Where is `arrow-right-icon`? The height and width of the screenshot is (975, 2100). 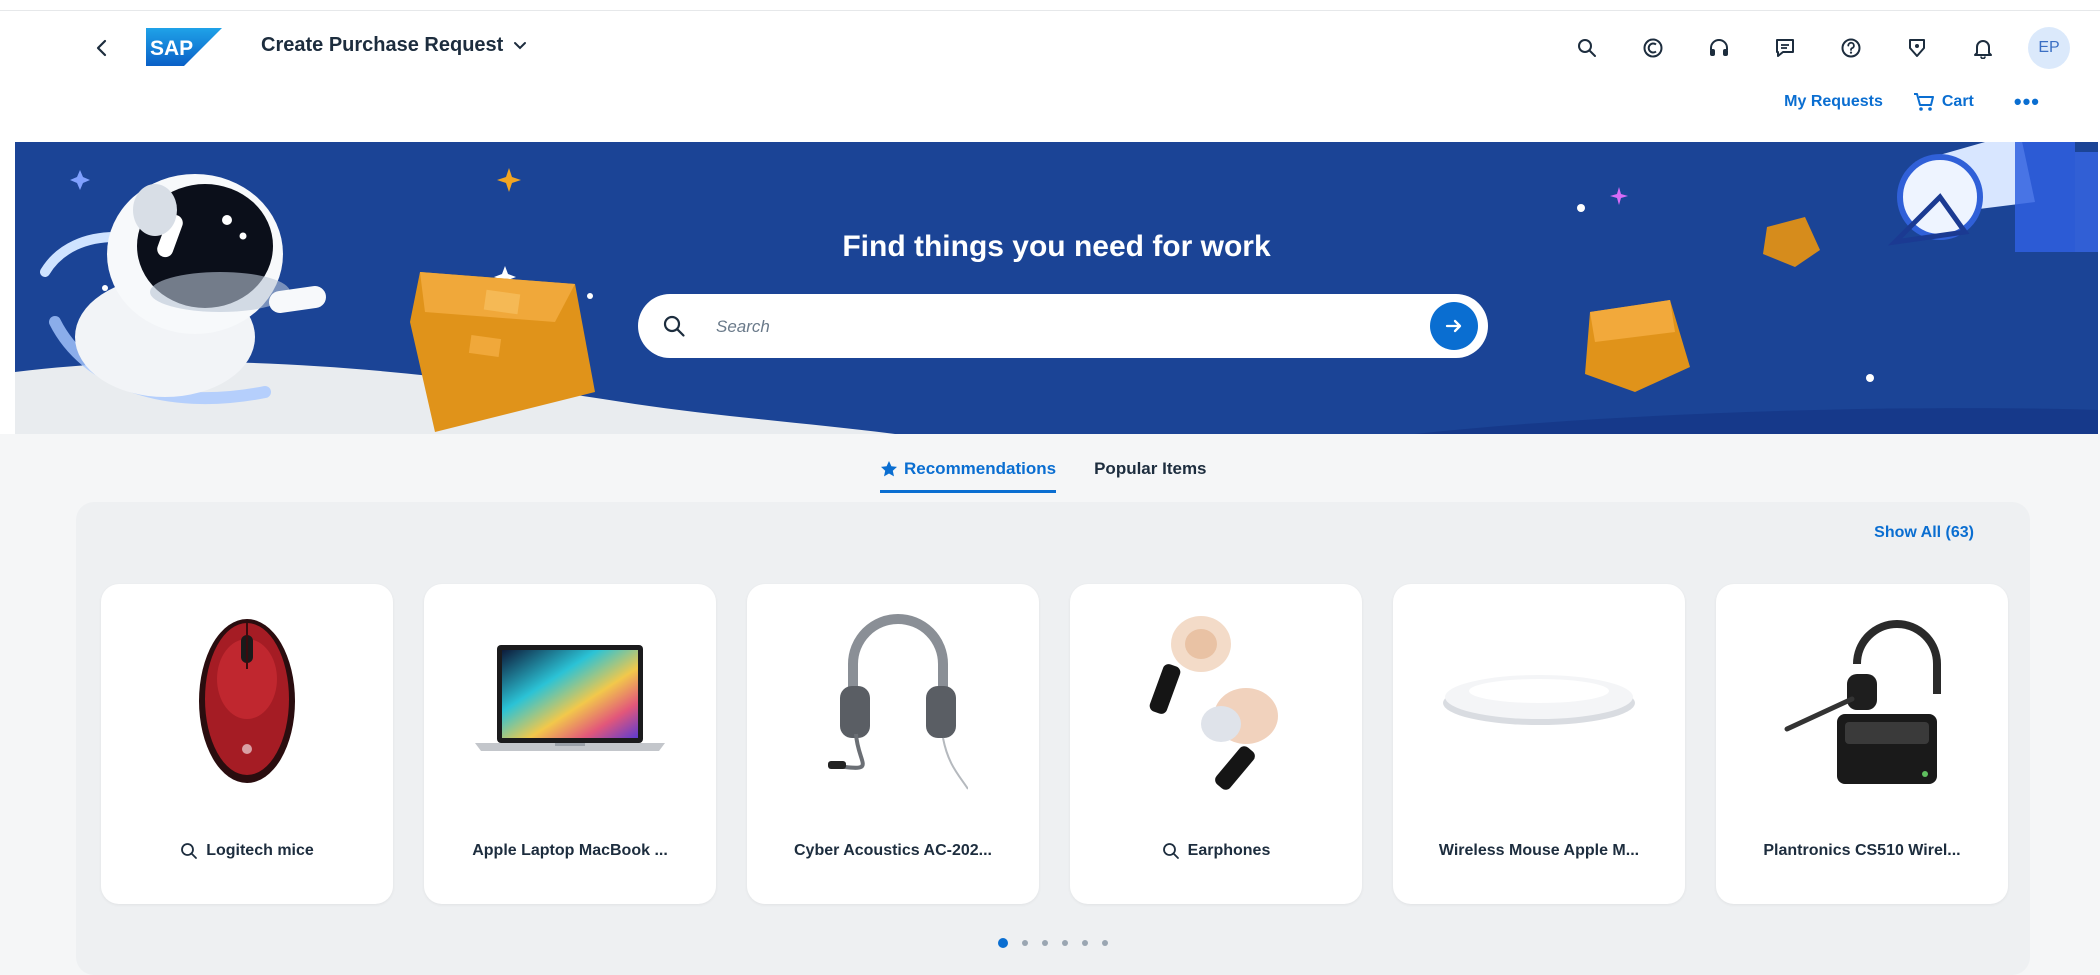 arrow-right-icon is located at coordinates (1453, 326).